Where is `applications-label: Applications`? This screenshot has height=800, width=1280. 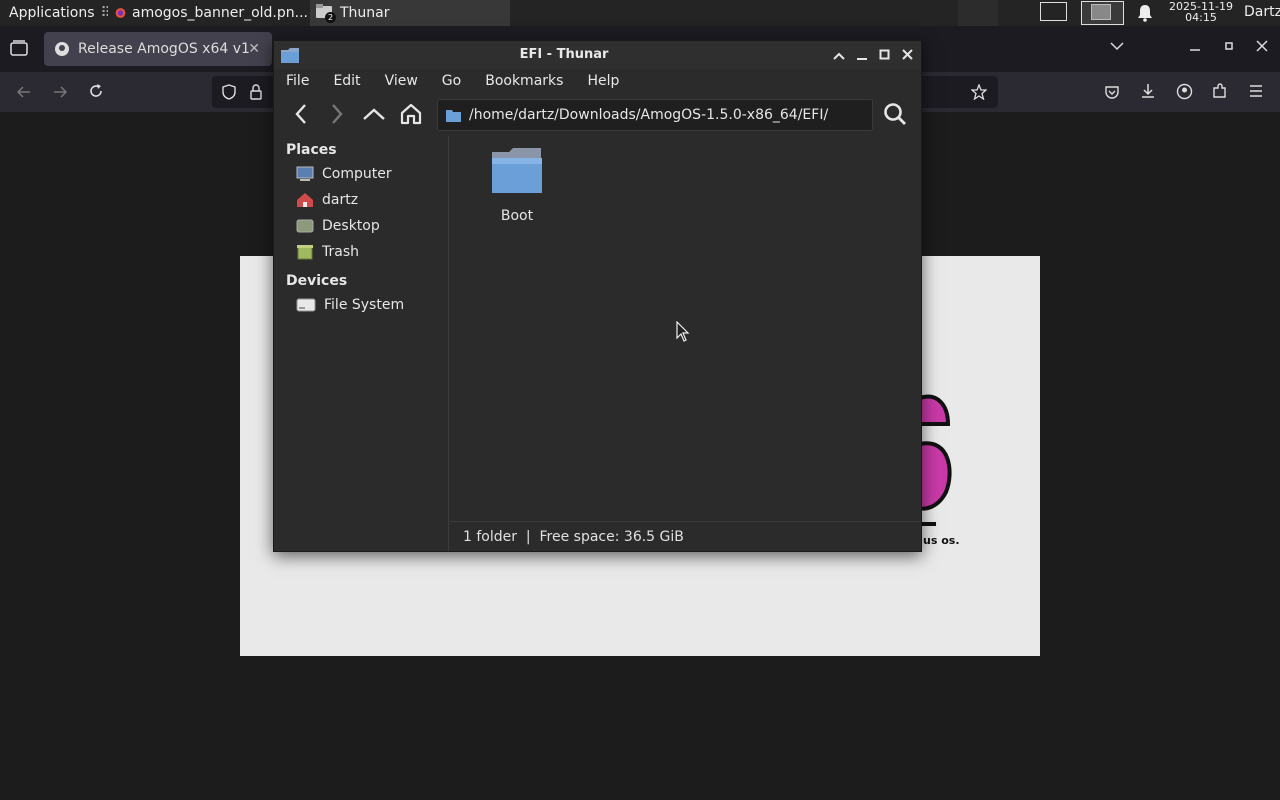
applications-label: Applications is located at coordinates (52, 13).